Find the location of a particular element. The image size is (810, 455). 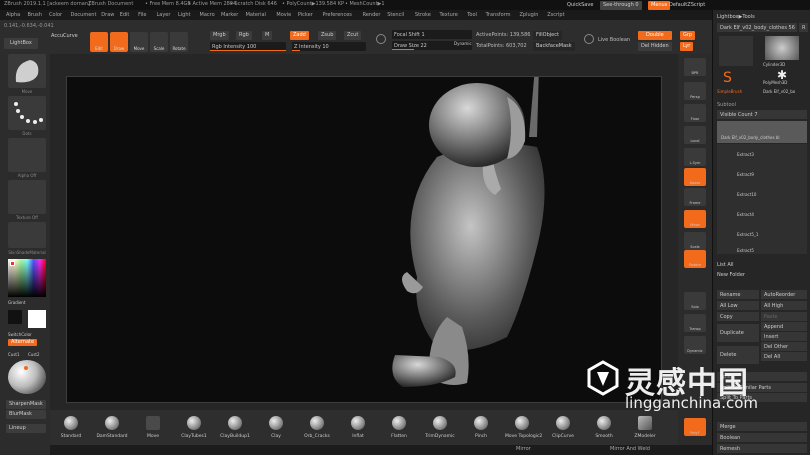

grp-button: Grp is located at coordinates (688, 35).